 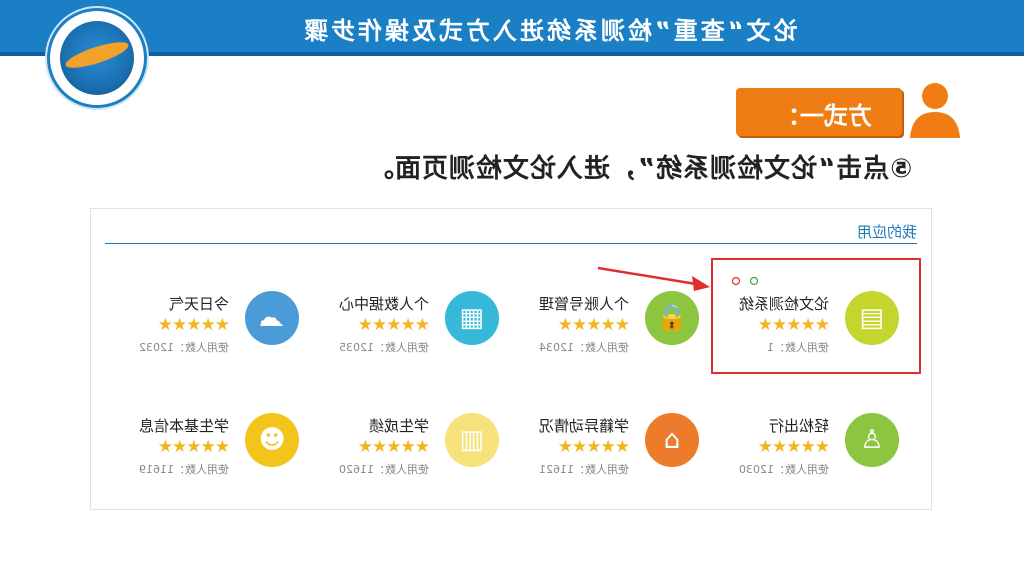 I want to click on pointer-arrow-icon, so click(x=653, y=278).